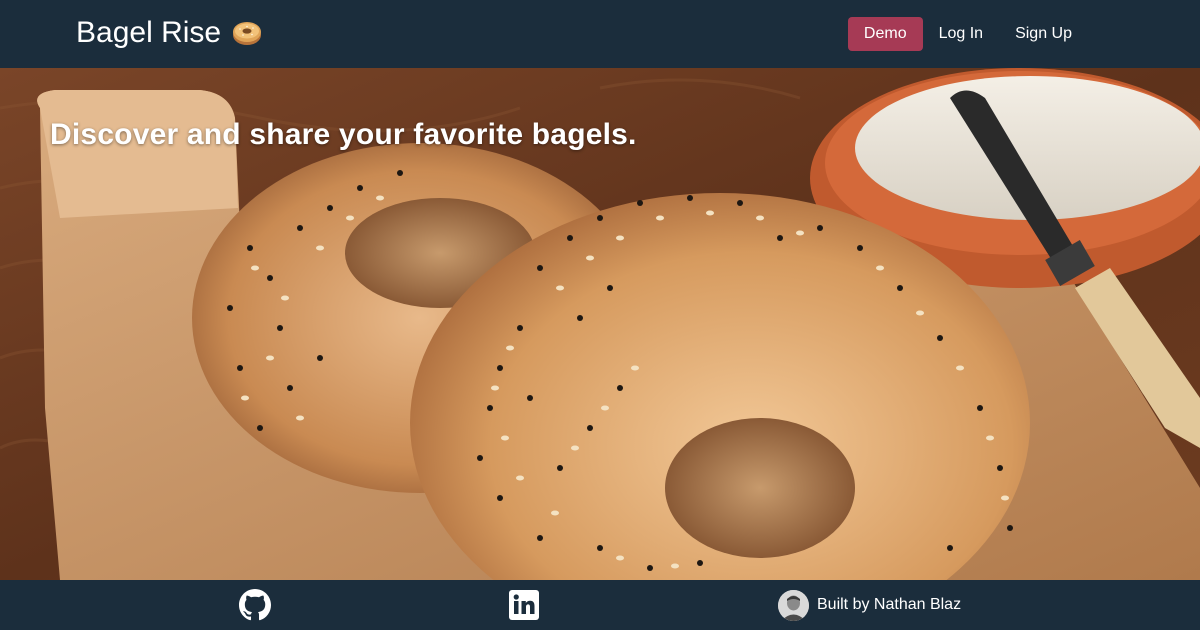  I want to click on brand-link: Bagel Rise, so click(169, 33).